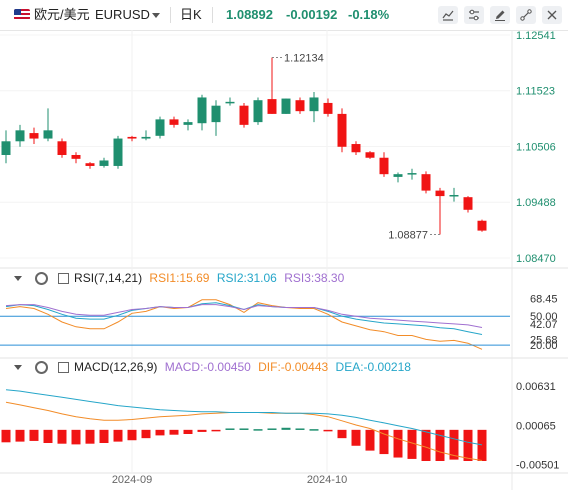 This screenshot has width=568, height=490. Describe the element at coordinates (536, 36) in the screenshot. I see `price-tick-label: 1.12541` at that location.